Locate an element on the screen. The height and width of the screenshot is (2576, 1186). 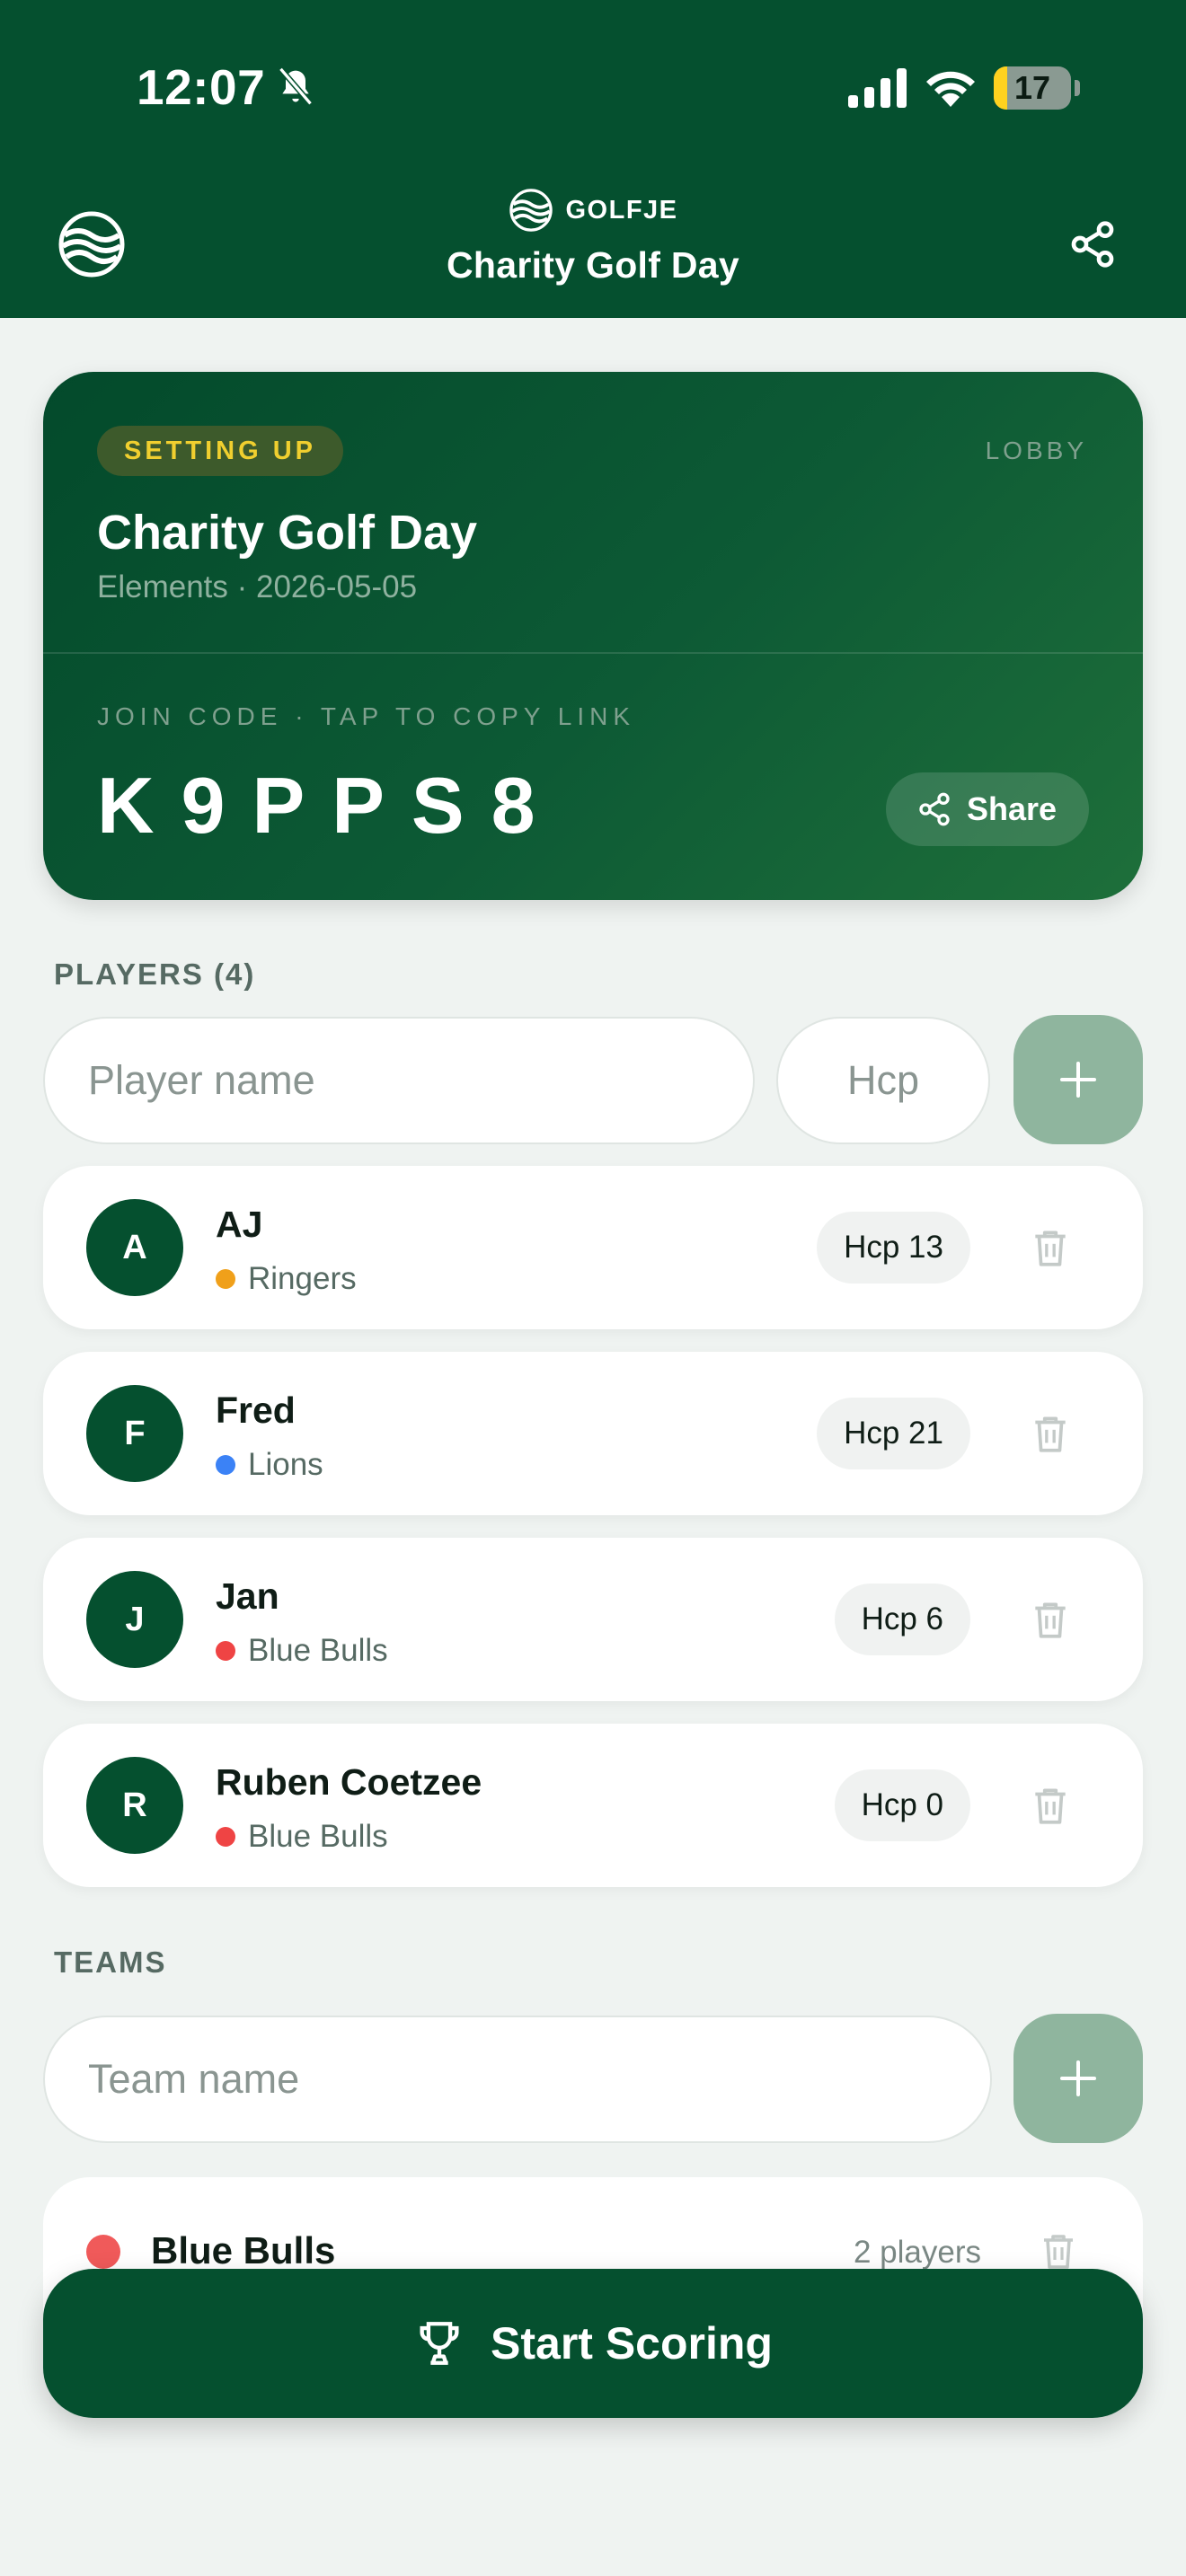
handicap-badge: Hcp 21 is located at coordinates (893, 1433).